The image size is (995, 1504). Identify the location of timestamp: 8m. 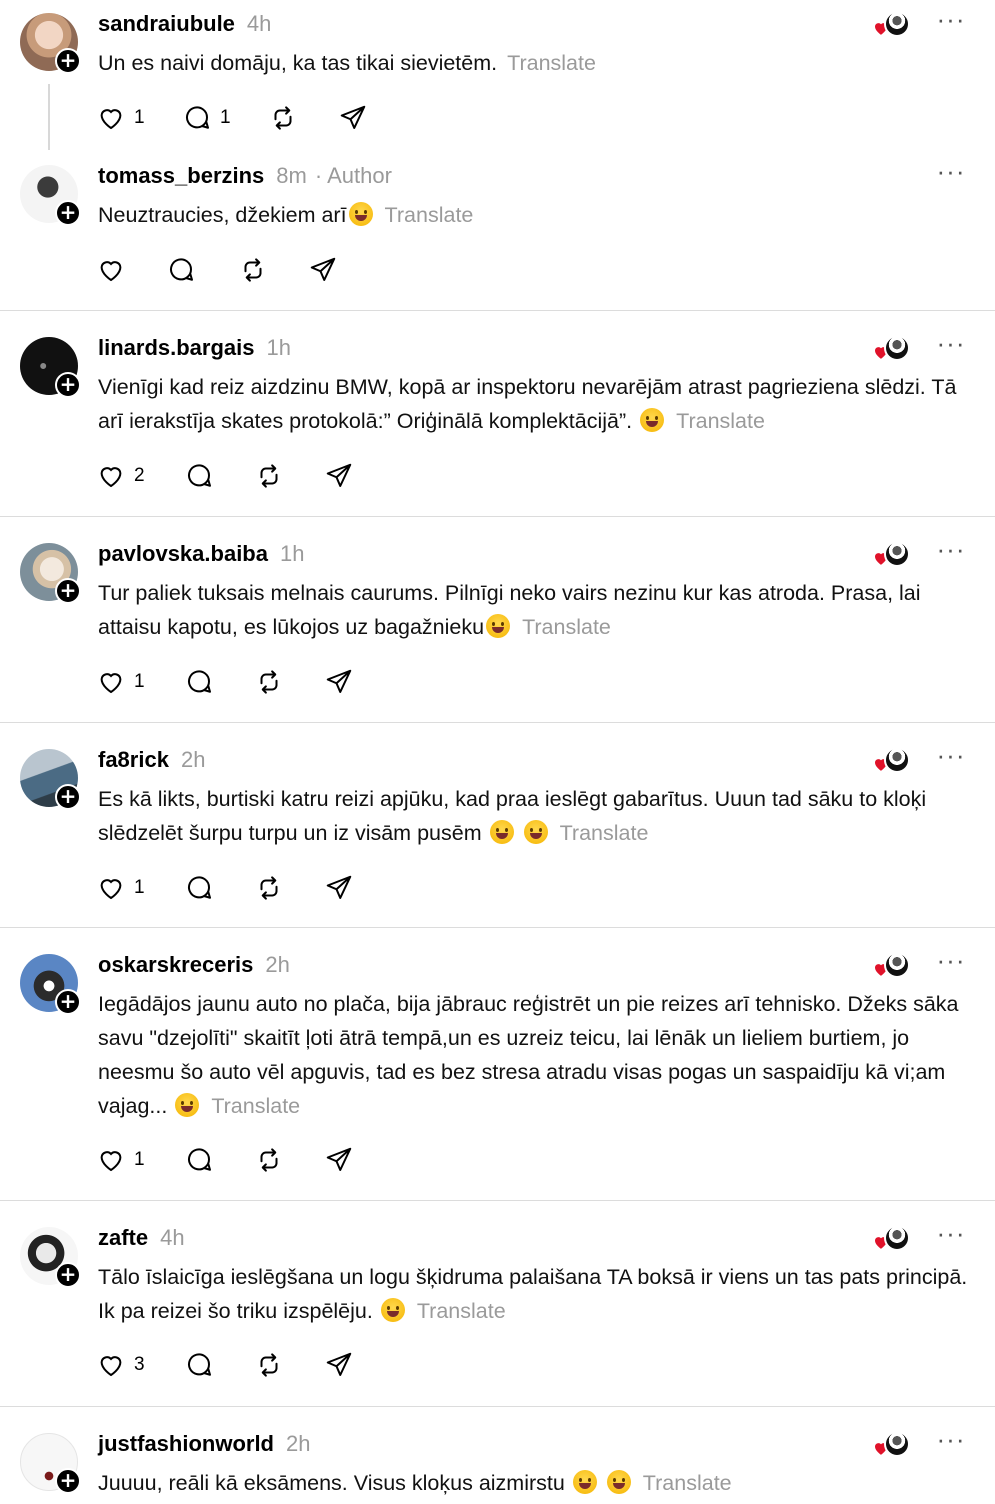
(291, 175).